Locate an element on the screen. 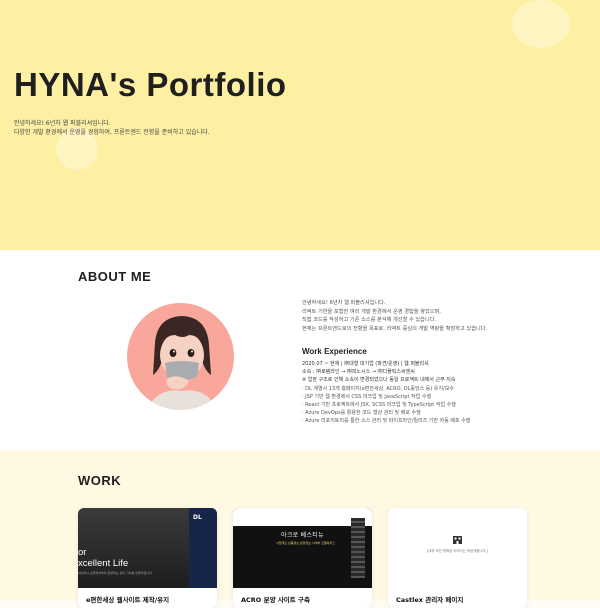 The width and height of the screenshot is (600, 608). thumbnail-headline: 아크로 베스티뉴 is located at coordinates (302, 535).